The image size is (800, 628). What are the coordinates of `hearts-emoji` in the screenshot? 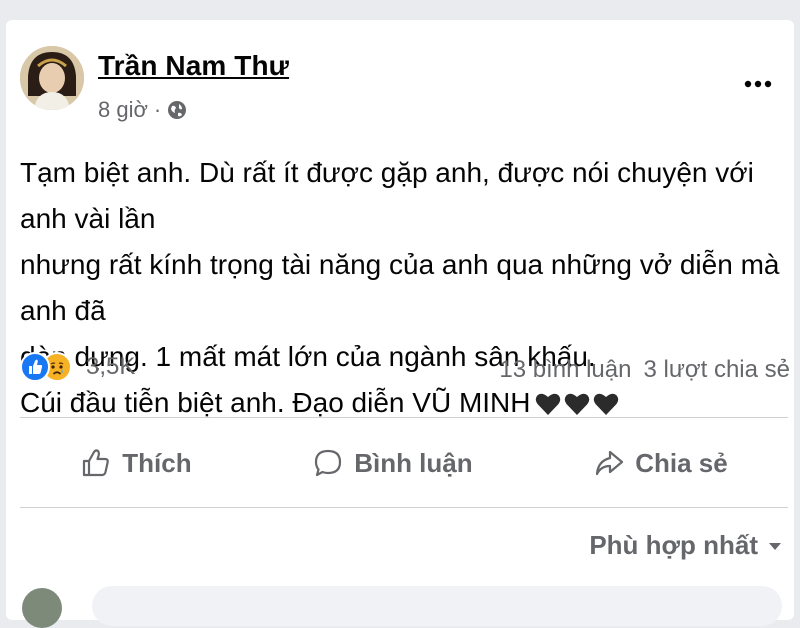 It's located at (577, 404).